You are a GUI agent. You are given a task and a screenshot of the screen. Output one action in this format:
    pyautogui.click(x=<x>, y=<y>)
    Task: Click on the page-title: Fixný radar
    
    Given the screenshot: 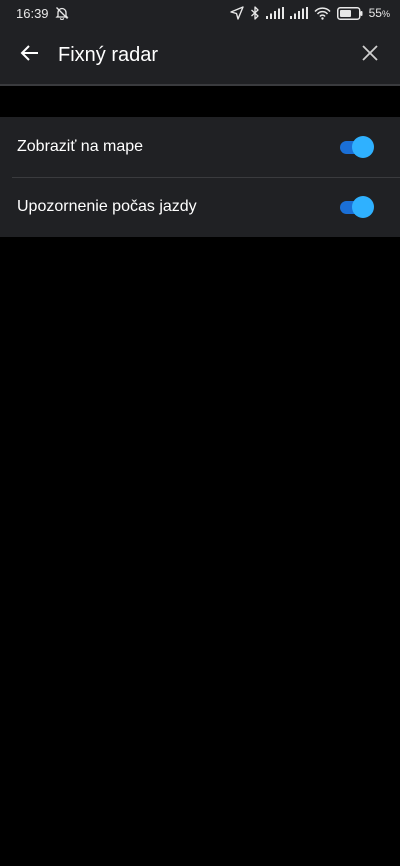 What is the action you would take?
    pyautogui.click(x=108, y=54)
    